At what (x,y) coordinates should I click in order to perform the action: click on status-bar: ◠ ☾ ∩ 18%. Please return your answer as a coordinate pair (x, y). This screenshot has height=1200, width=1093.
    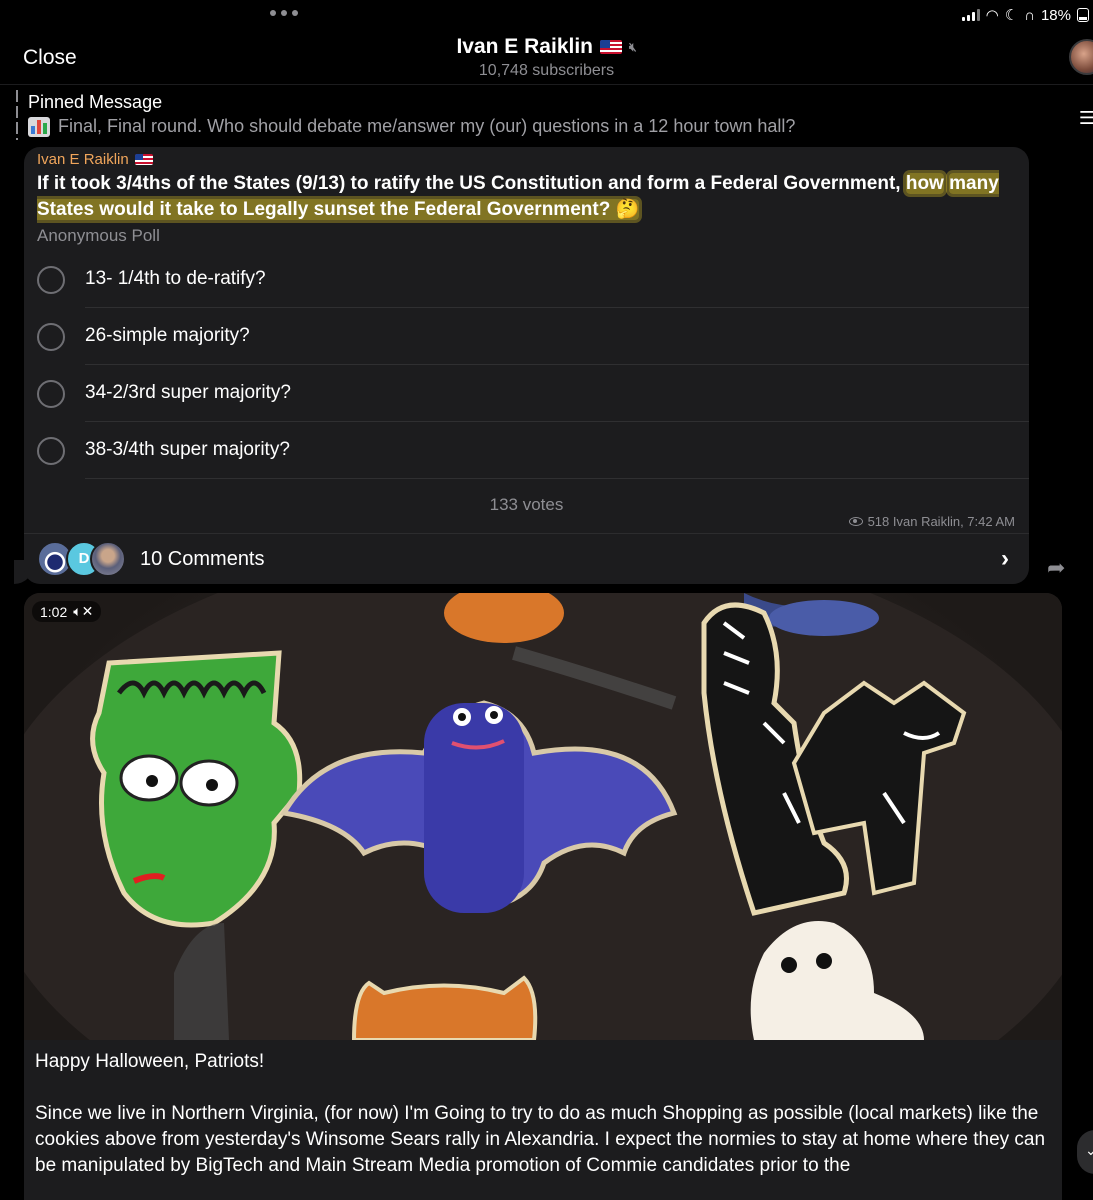
    Looking at the image, I should click on (546, 15).